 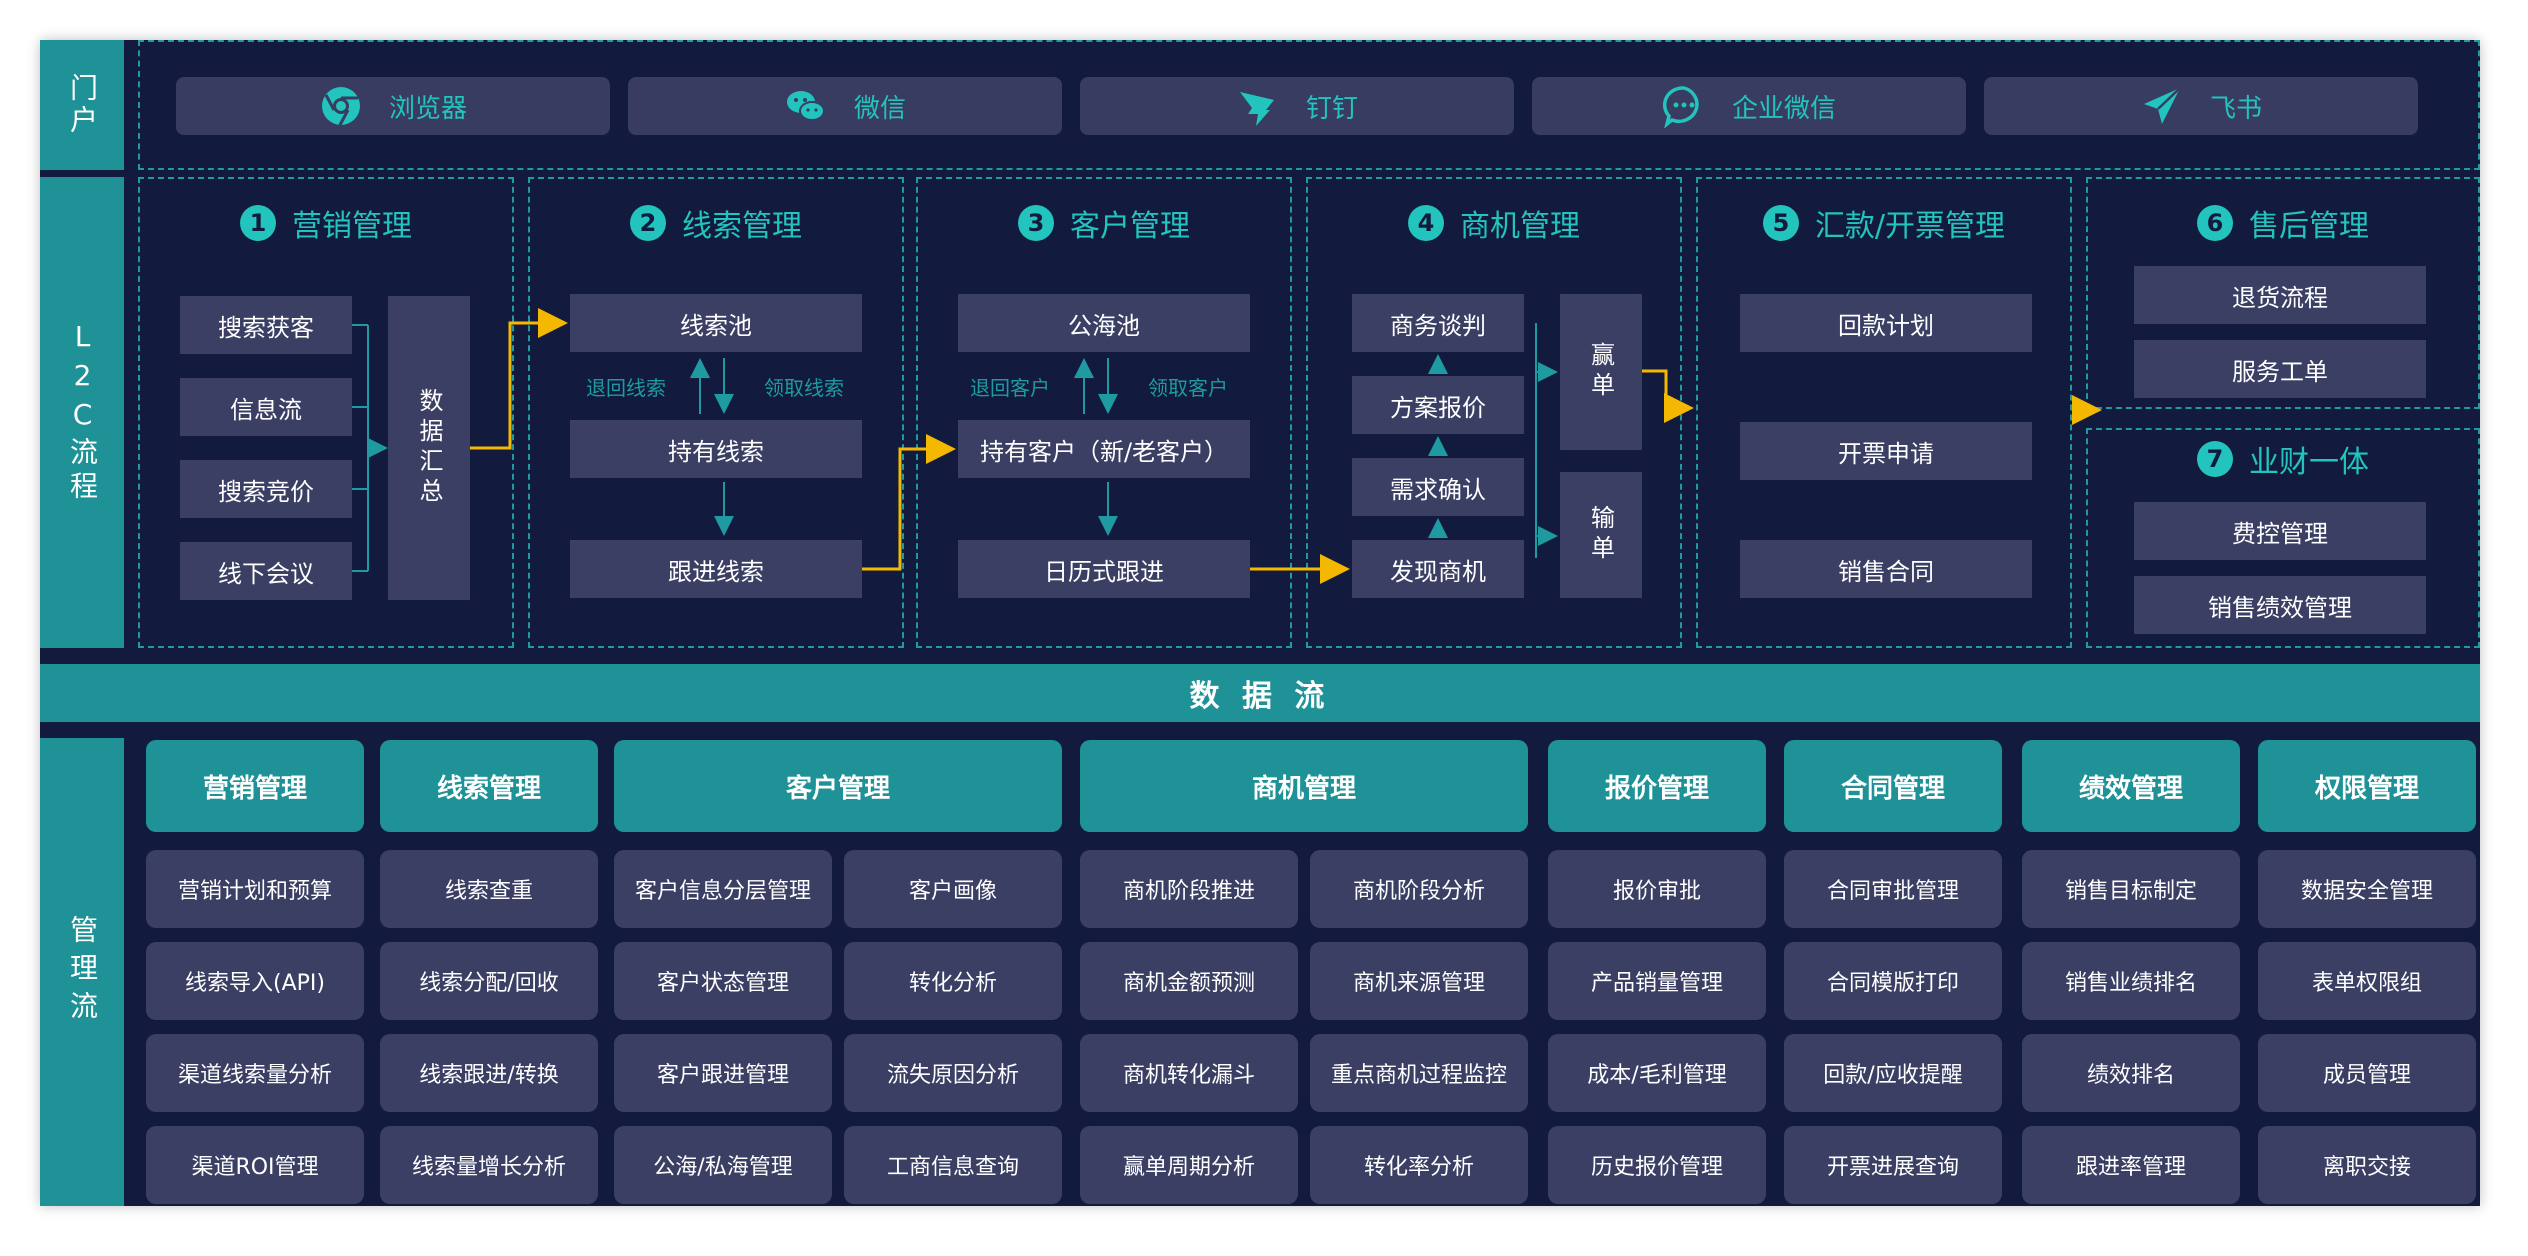 I want to click on mgmt-cell: 重点商机过程监控, so click(x=1419, y=1073).